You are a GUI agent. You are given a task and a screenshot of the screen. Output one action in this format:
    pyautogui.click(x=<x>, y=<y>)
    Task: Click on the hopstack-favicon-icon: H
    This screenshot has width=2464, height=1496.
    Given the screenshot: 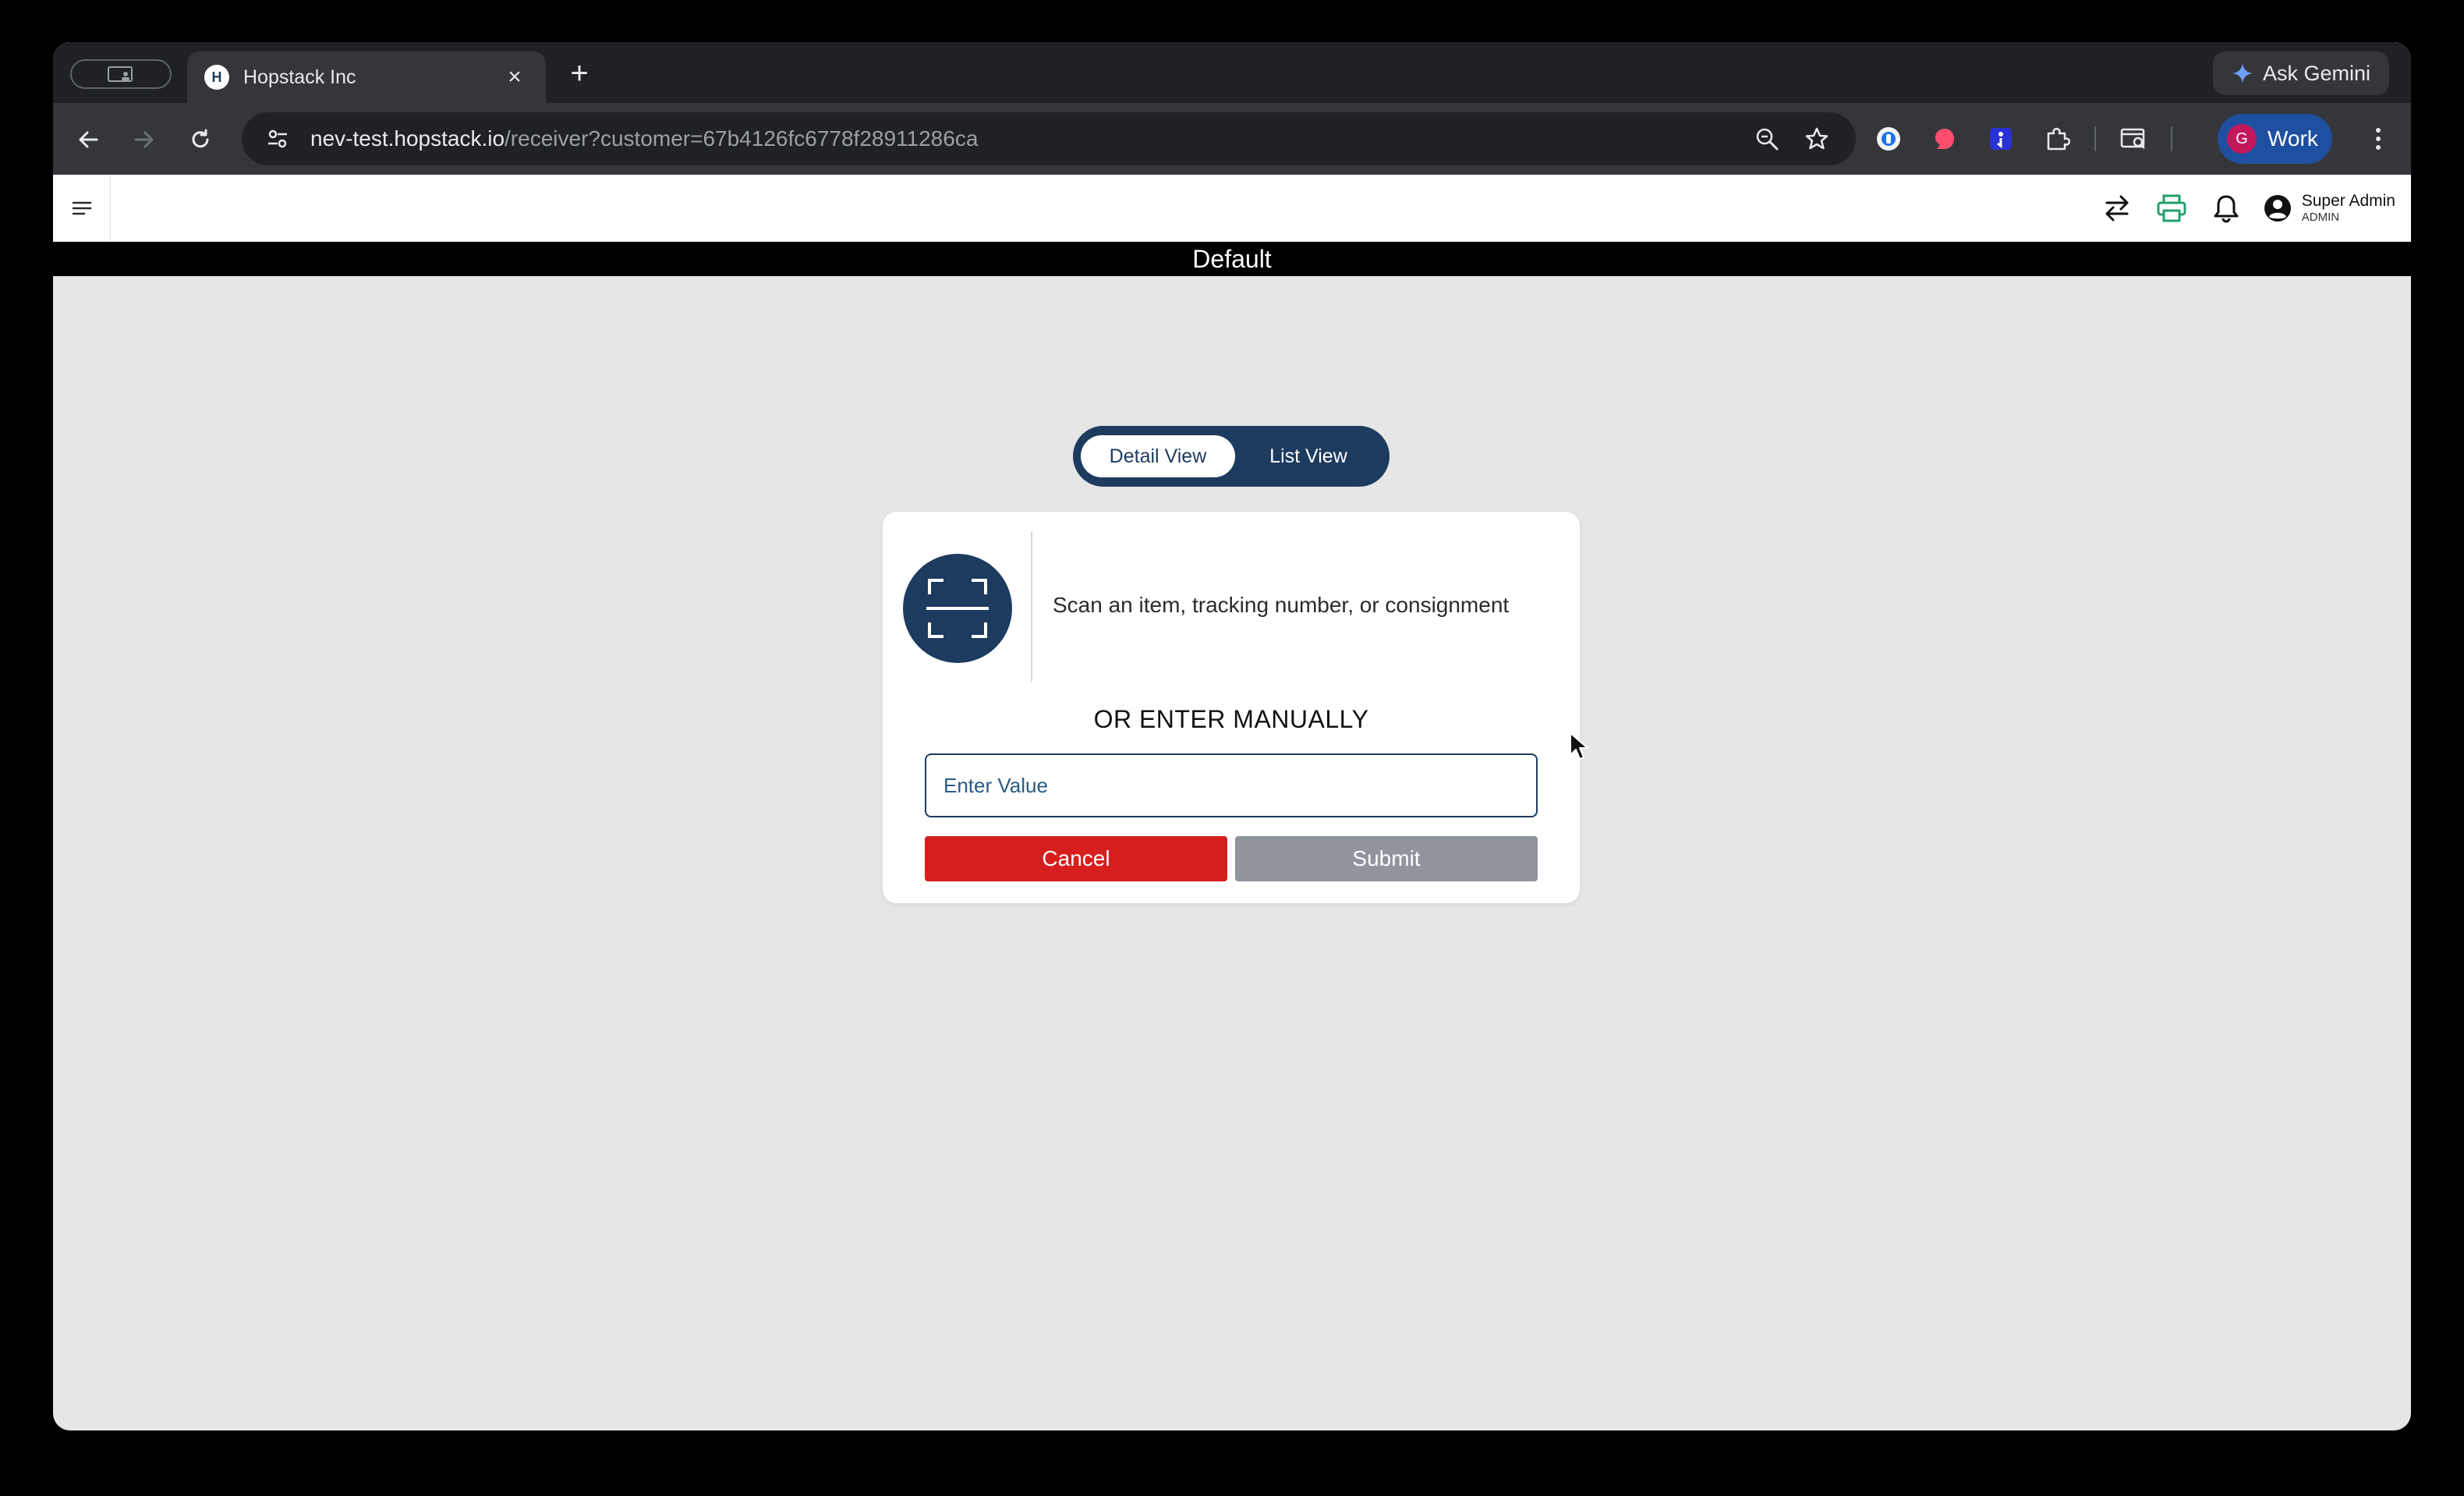 What is the action you would take?
    pyautogui.click(x=217, y=77)
    